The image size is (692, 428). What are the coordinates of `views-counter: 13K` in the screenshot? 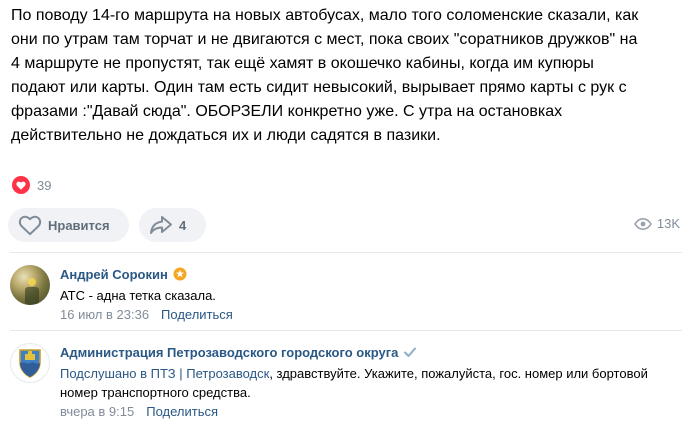 It's located at (656, 223).